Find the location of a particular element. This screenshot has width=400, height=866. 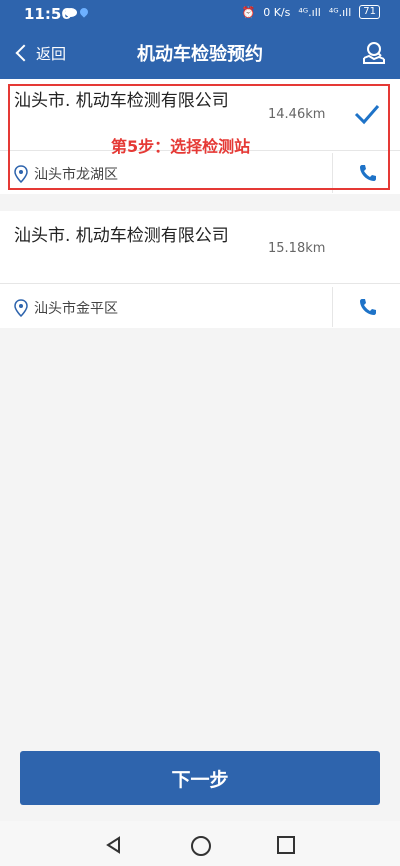

battery-icon: 71 is located at coordinates (369, 12).